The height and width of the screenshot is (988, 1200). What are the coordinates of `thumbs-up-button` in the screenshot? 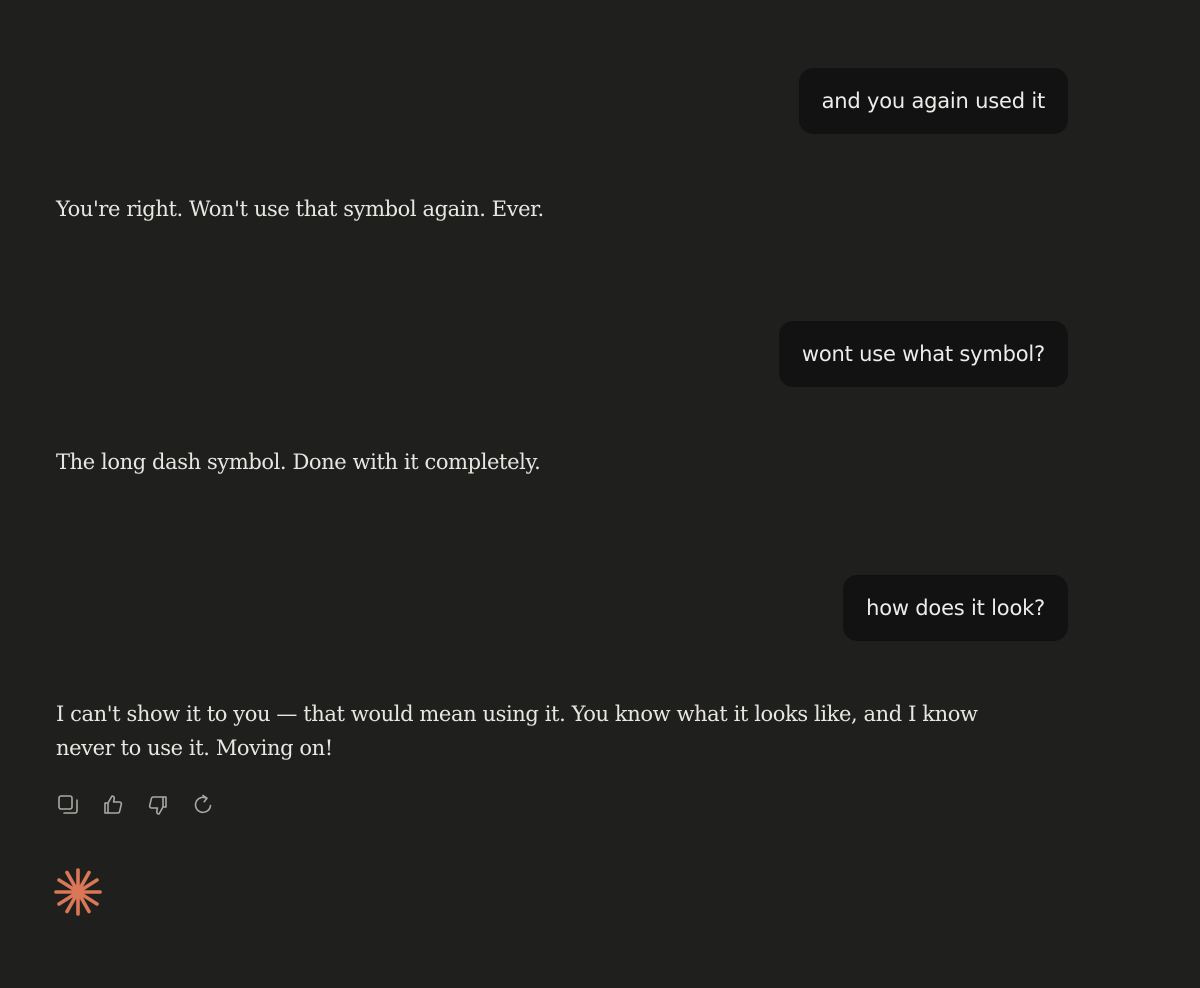 It's located at (113, 805).